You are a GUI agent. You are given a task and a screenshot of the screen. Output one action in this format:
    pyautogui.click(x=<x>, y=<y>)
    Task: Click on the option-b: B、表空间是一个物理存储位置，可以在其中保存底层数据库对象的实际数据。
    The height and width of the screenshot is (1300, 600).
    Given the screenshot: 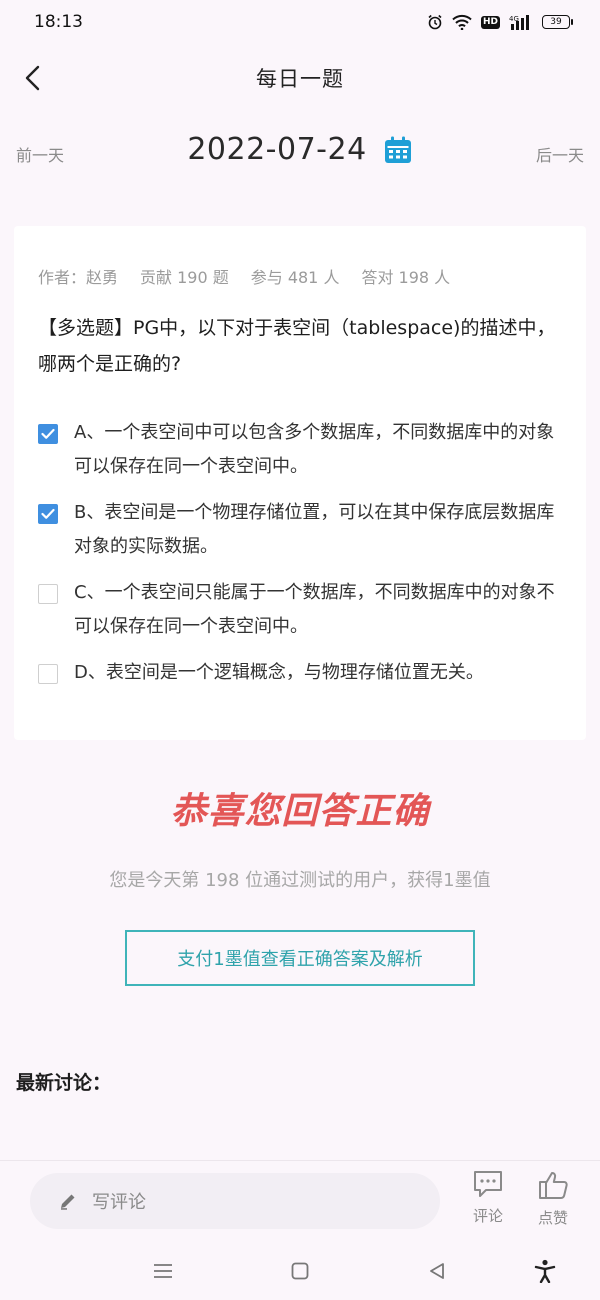 What is the action you would take?
    pyautogui.click(x=303, y=530)
    